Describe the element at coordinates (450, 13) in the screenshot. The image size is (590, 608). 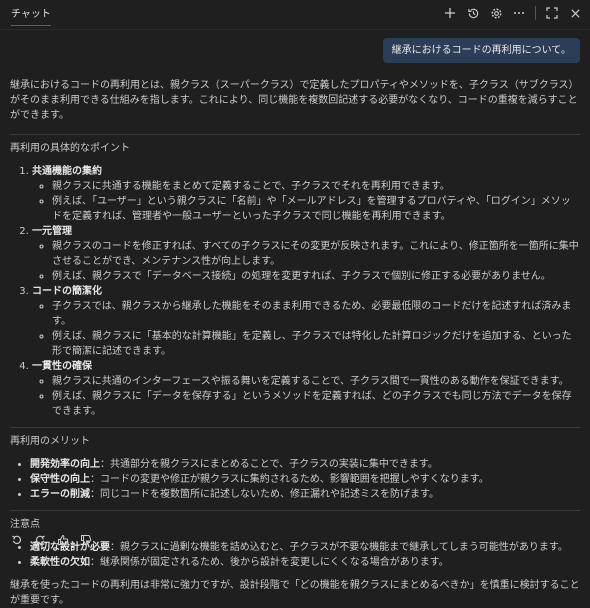
I see `plus-icon` at that location.